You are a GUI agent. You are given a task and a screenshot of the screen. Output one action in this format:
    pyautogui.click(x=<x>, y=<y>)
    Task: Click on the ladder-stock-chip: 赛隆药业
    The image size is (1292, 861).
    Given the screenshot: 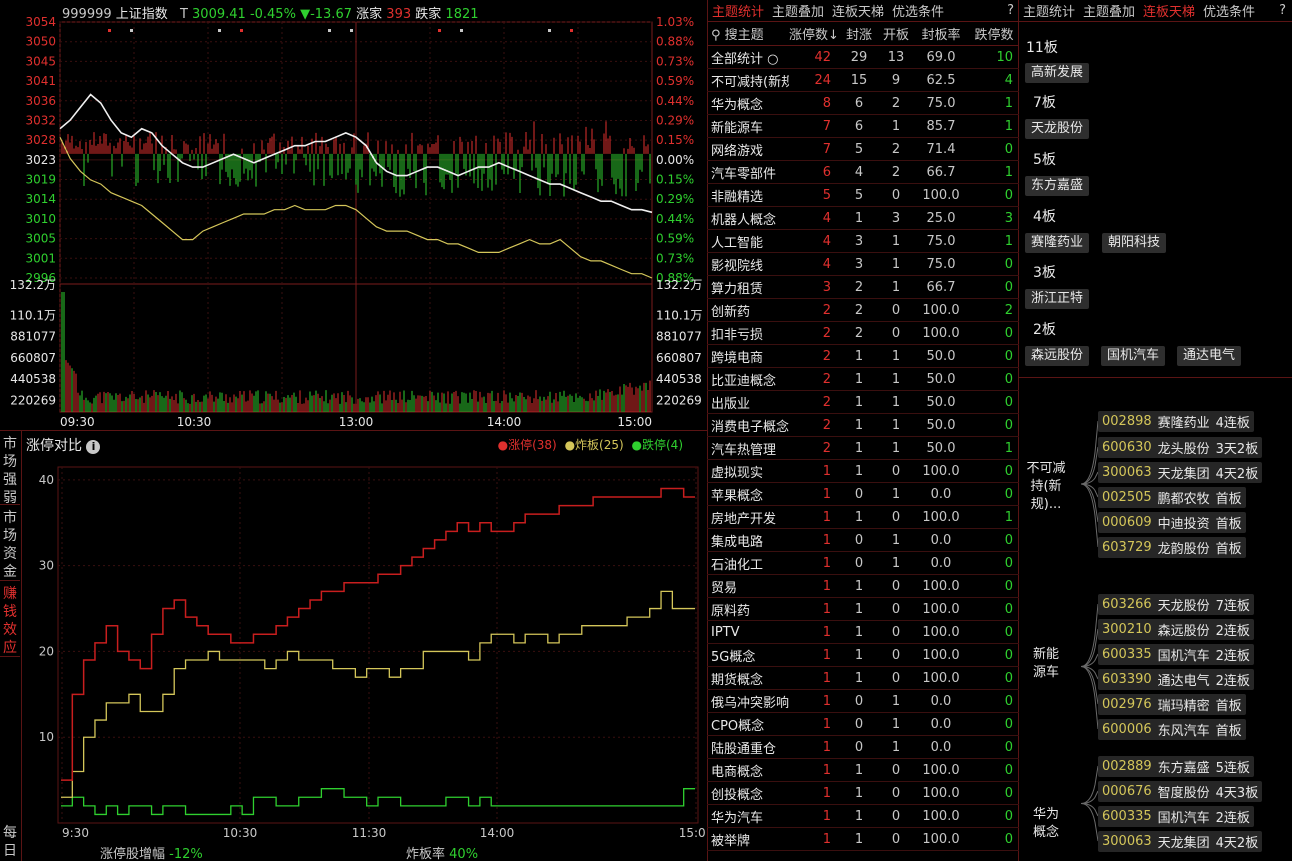 What is the action you would take?
    pyautogui.click(x=1057, y=243)
    